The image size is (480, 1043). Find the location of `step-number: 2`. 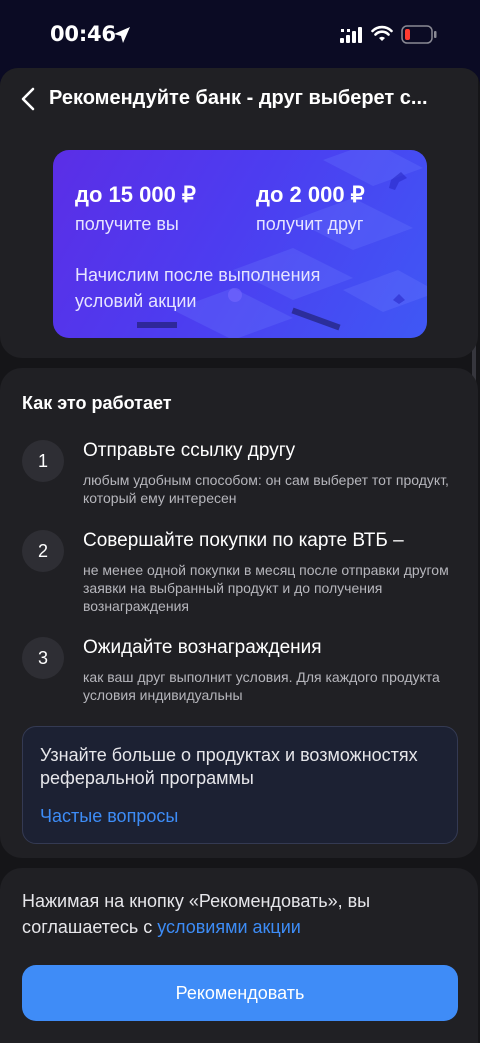

step-number: 2 is located at coordinates (43, 551).